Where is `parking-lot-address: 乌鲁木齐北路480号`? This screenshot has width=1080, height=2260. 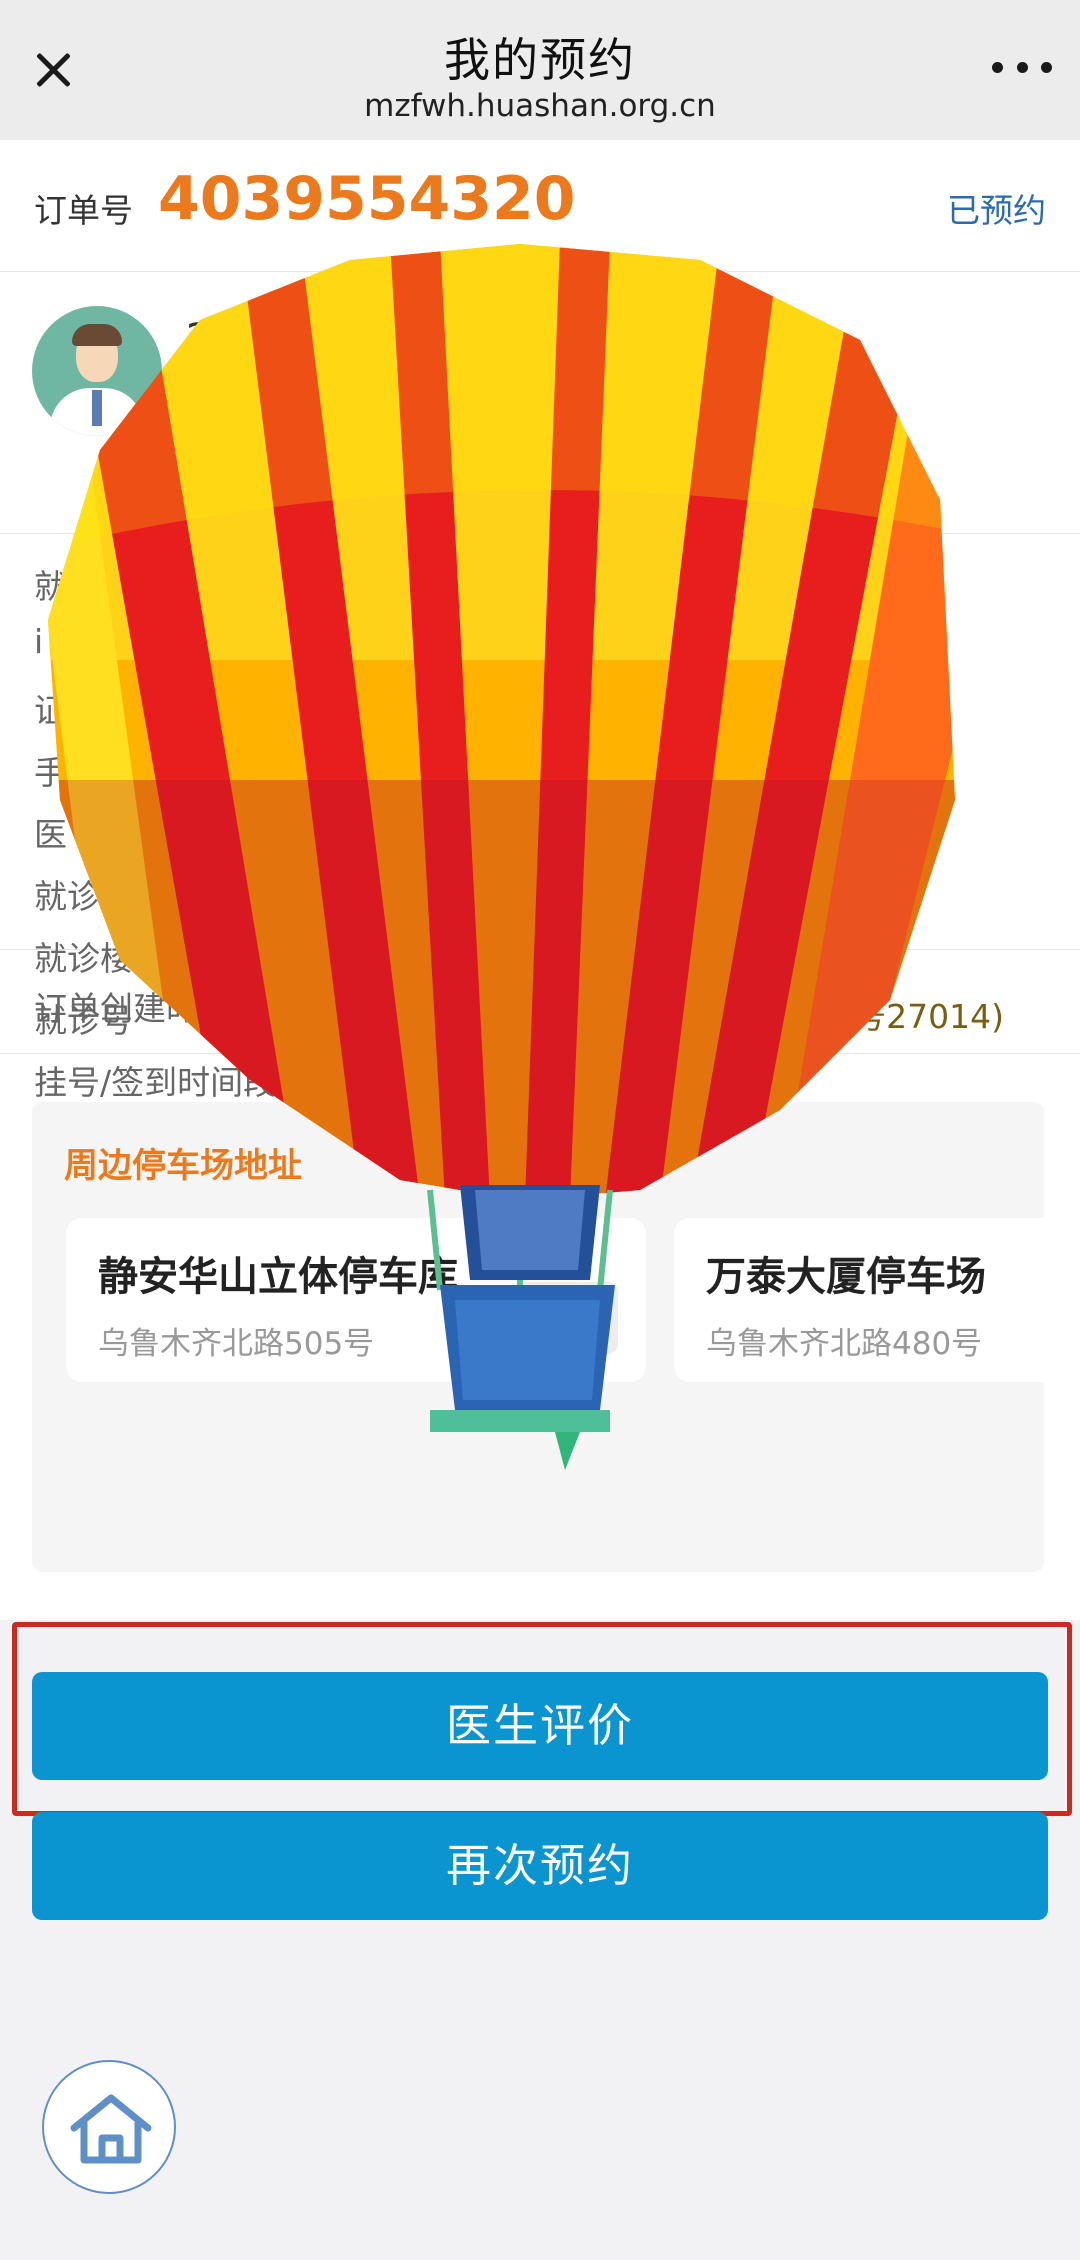
parking-lot-address: 乌鲁木齐北路480号 is located at coordinates (844, 1344).